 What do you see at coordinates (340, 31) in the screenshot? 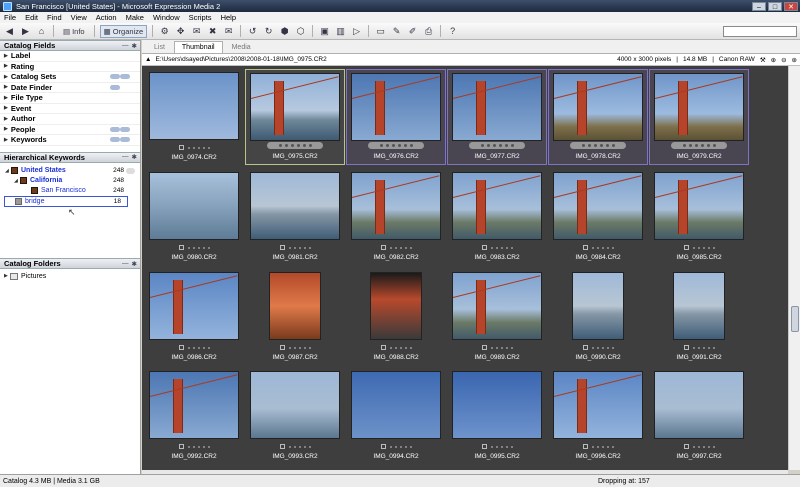
I see `chart-icon: ▥` at bounding box center [340, 31].